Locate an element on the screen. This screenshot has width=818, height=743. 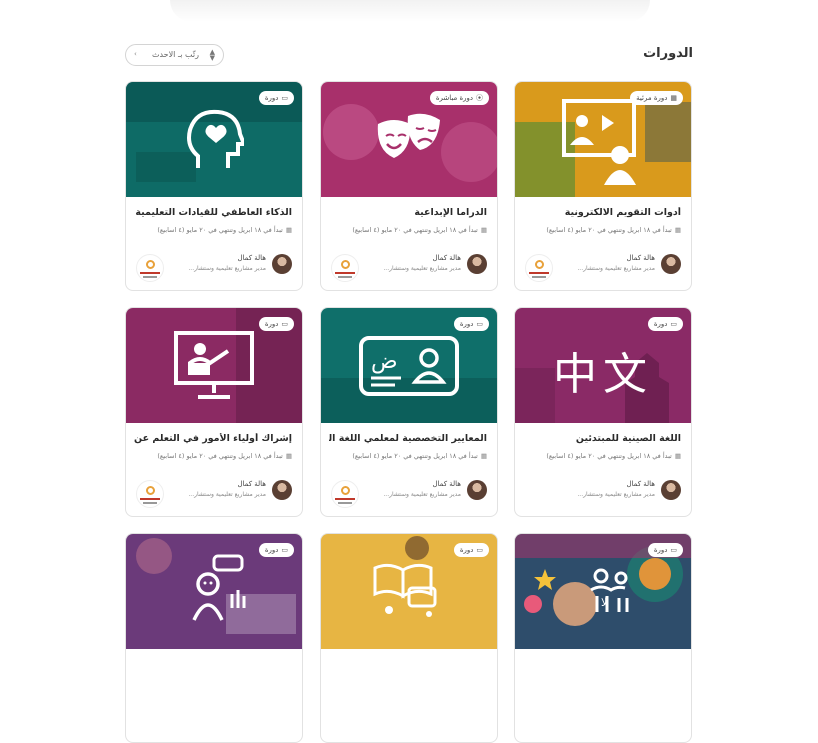
arabic-id-card-icon: ض is located at coordinates (409, 365).